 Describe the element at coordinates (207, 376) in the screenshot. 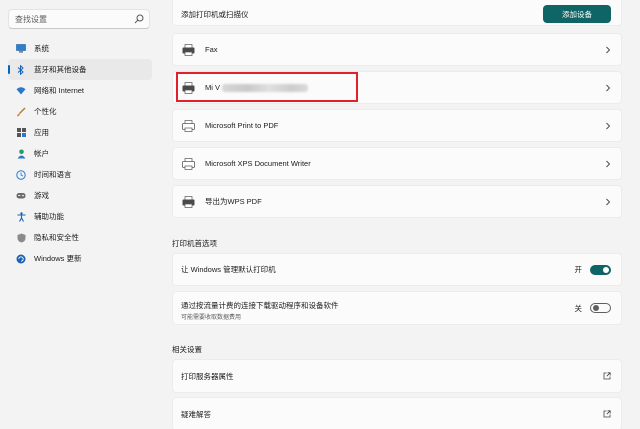

I see `related-label: 打印服务器属性` at that location.